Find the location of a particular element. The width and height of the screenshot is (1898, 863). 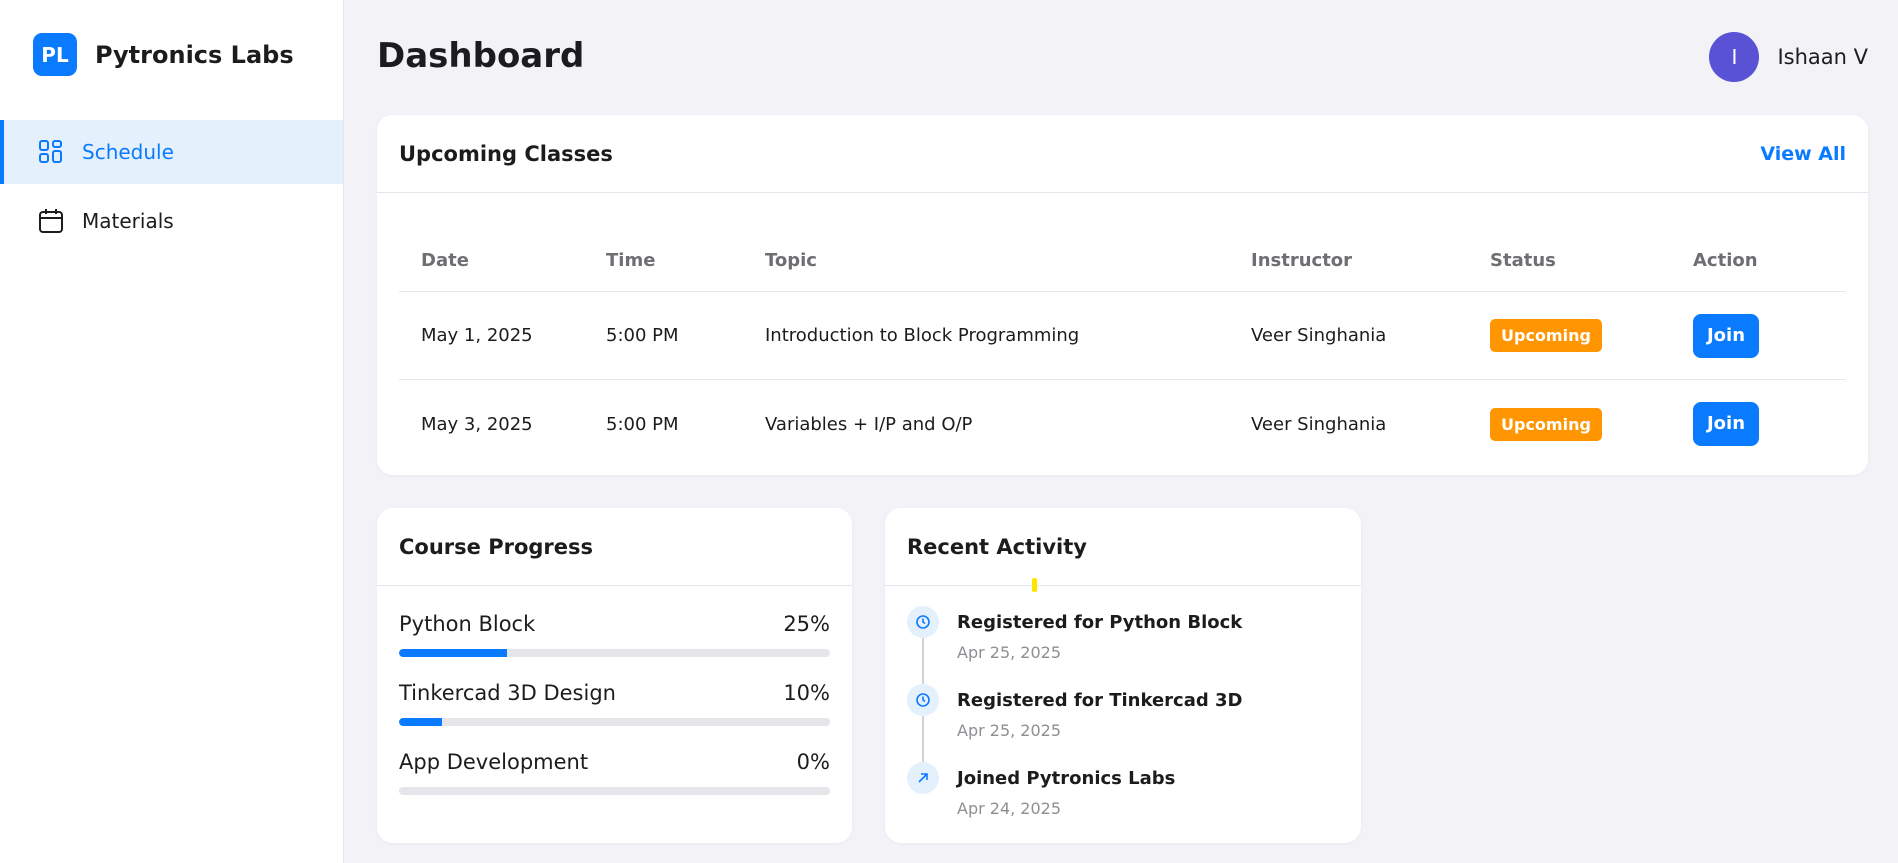

calendar-icon is located at coordinates (51, 221).